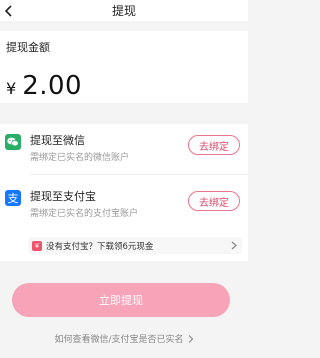  I want to click on wechat-icon, so click(13, 144).